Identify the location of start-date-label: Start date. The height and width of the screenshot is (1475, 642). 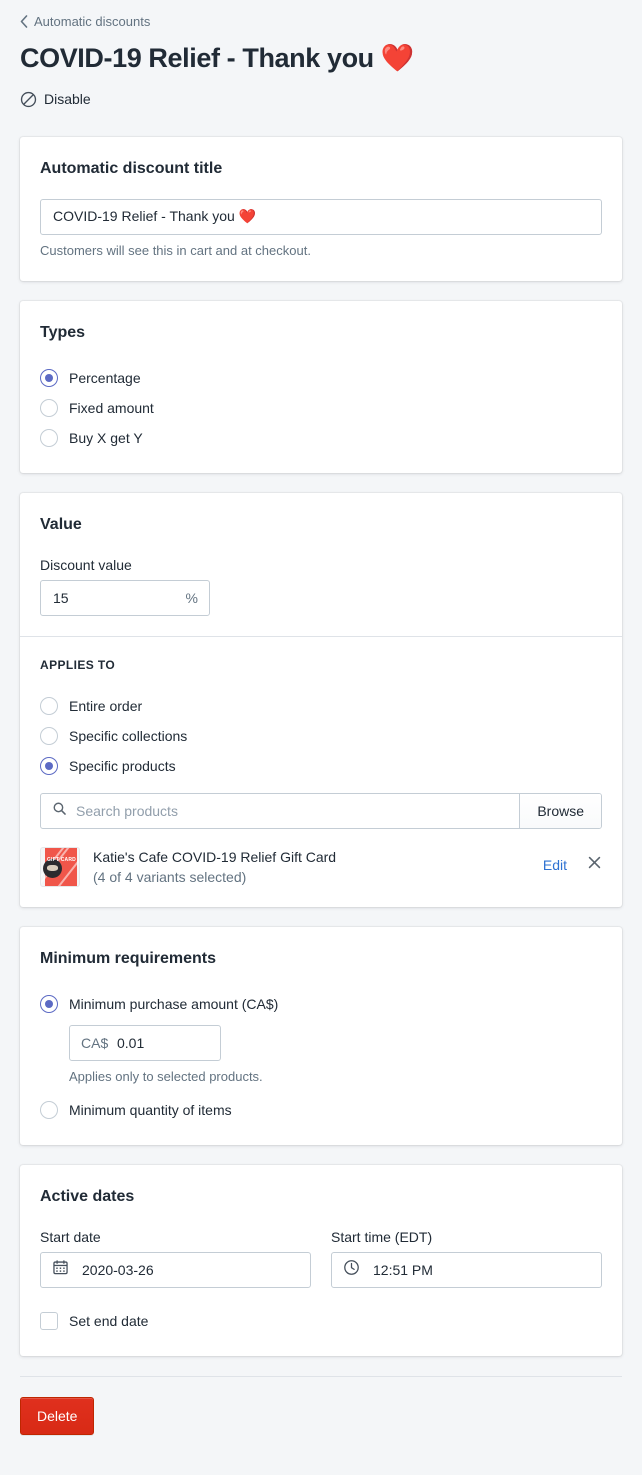
(70, 1236).